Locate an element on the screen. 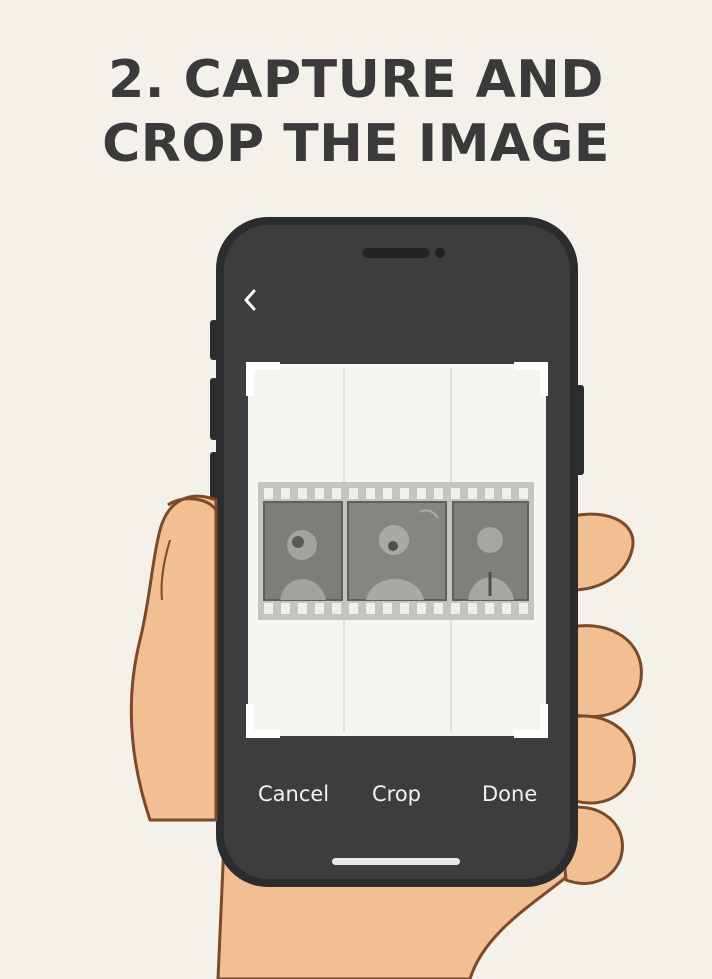 This screenshot has width=712, height=979. crop-button: Crop is located at coordinates (396, 794).